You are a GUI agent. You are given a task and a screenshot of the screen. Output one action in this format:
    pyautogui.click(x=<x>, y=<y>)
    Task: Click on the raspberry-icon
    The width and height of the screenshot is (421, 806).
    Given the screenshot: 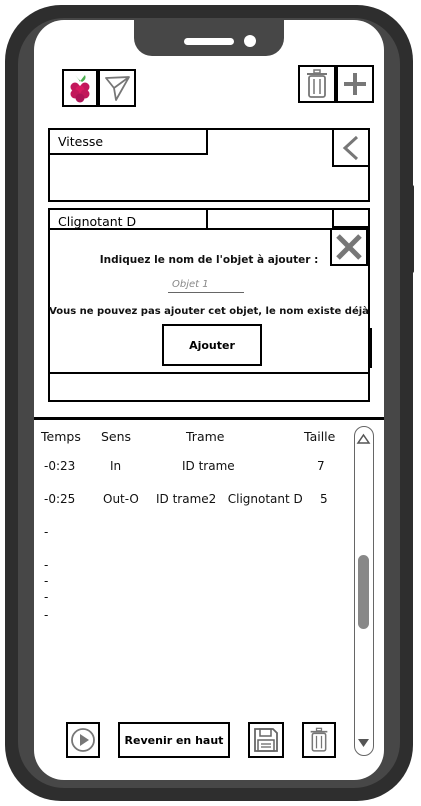 What is the action you would take?
    pyautogui.click(x=80, y=89)
    